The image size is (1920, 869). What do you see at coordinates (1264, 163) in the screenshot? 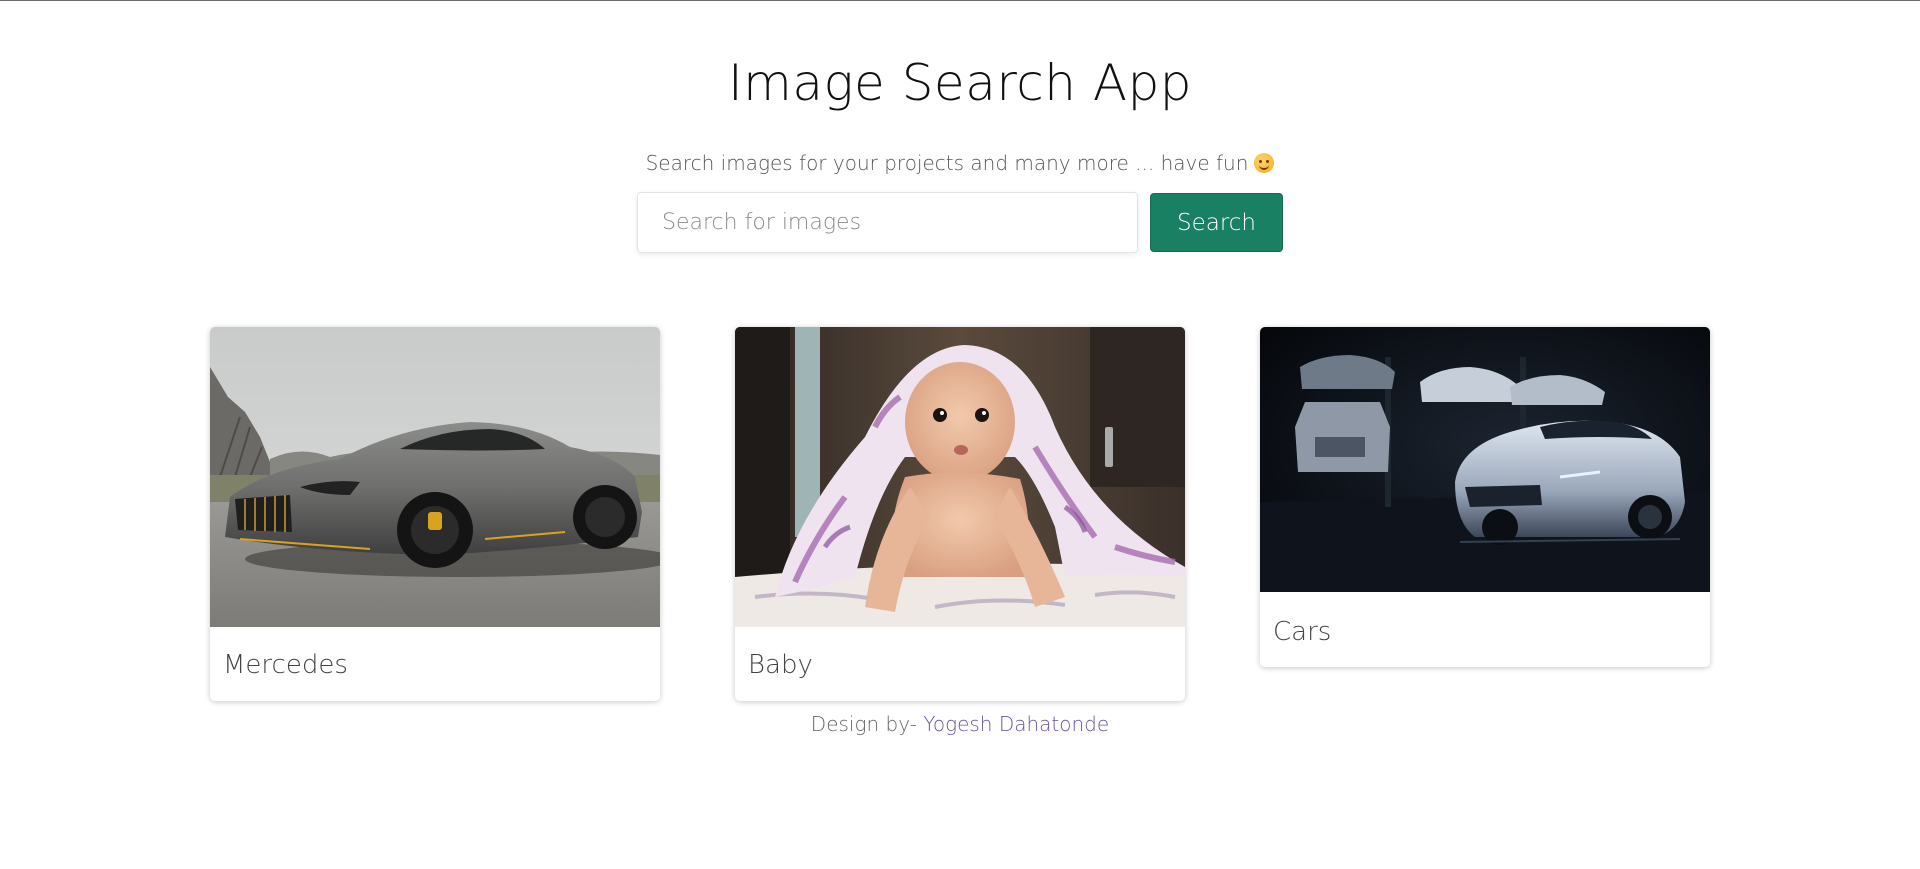
I see `smiling-face-icon` at bounding box center [1264, 163].